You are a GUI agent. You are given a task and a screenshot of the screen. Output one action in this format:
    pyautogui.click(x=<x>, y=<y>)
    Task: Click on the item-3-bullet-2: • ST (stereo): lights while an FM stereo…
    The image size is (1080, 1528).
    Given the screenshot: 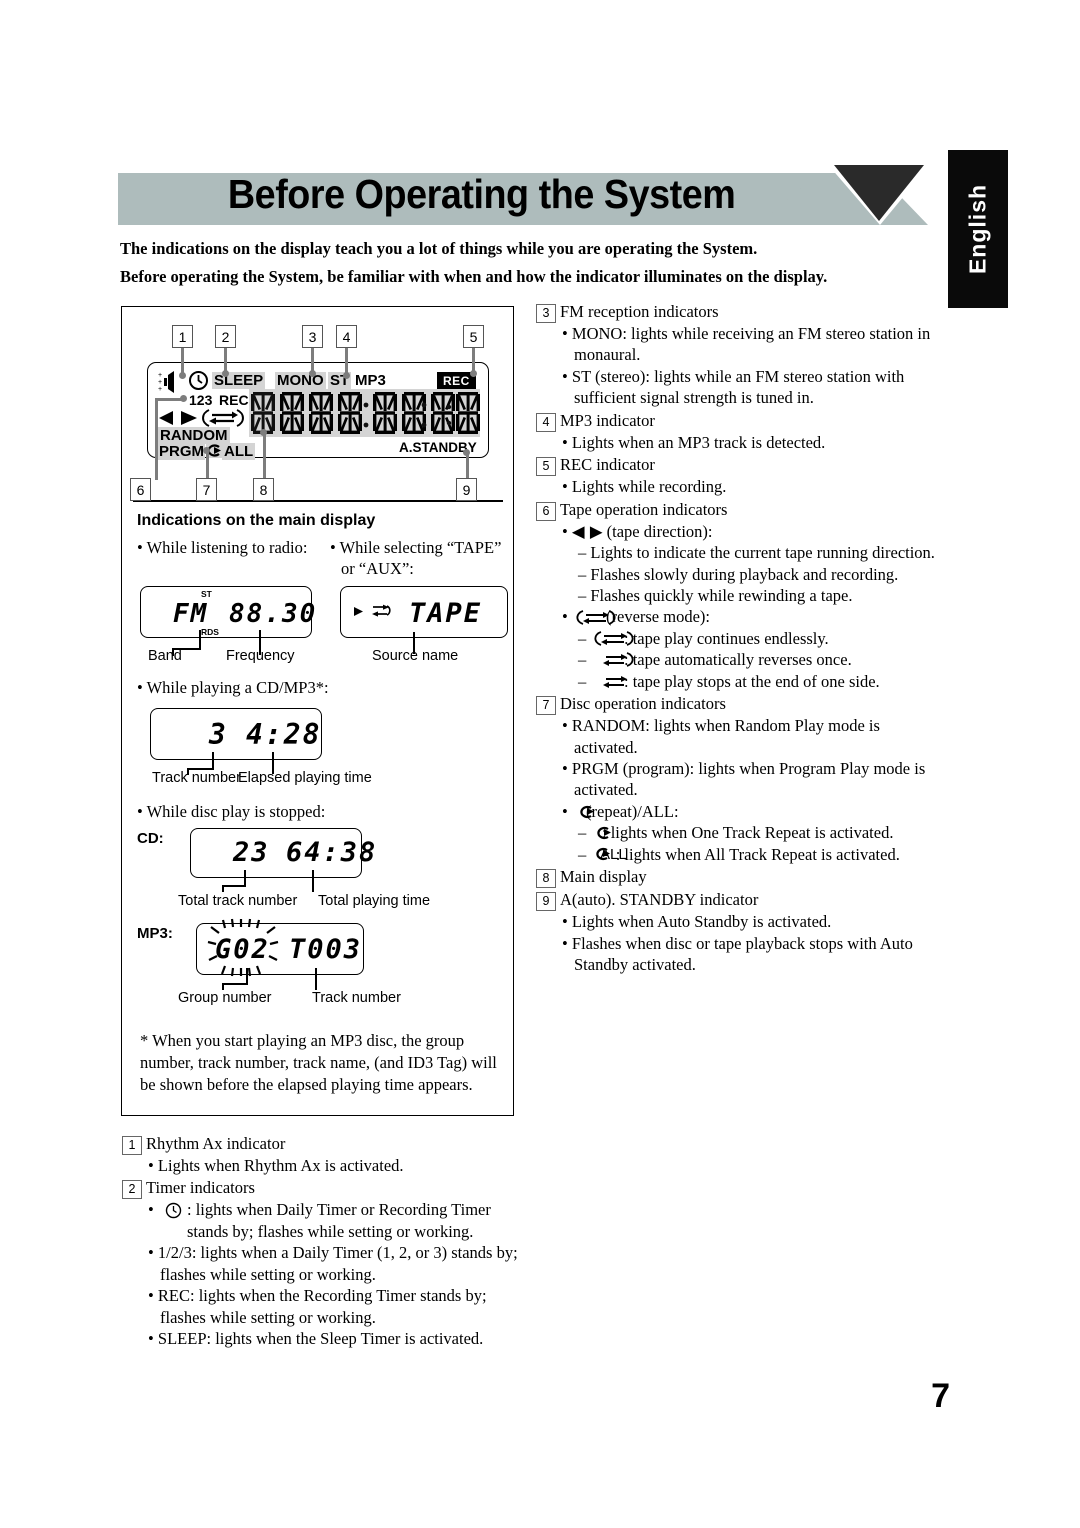 What is the action you would take?
    pyautogui.click(x=733, y=387)
    